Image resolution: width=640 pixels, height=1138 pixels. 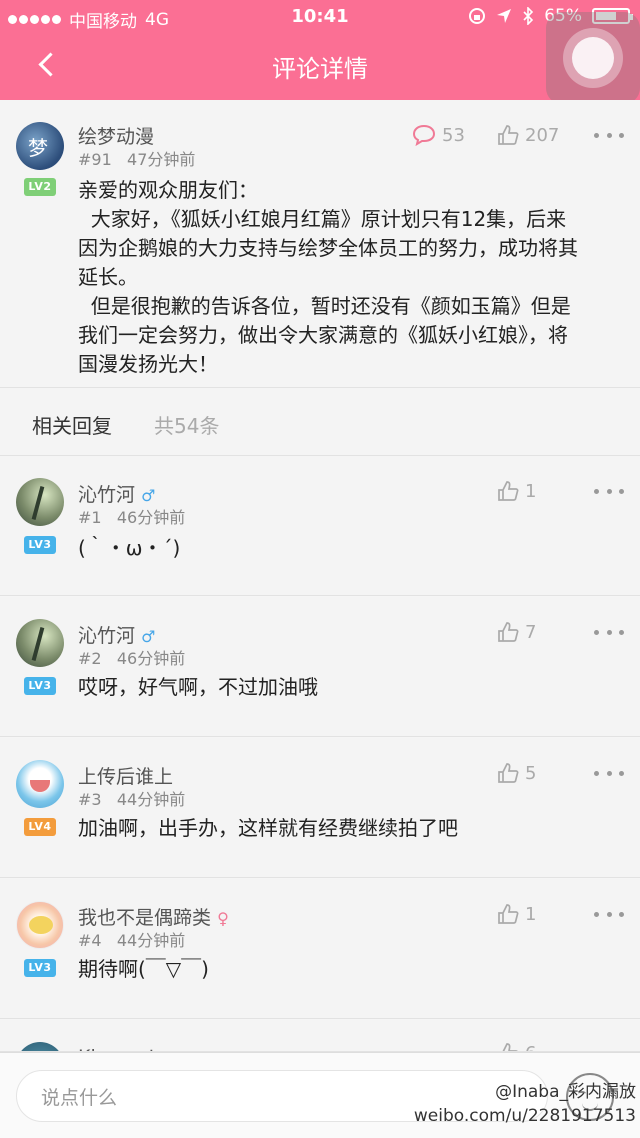 I want to click on reply-text: 哎呀，好气啊，不过加油哦, so click(x=198, y=687).